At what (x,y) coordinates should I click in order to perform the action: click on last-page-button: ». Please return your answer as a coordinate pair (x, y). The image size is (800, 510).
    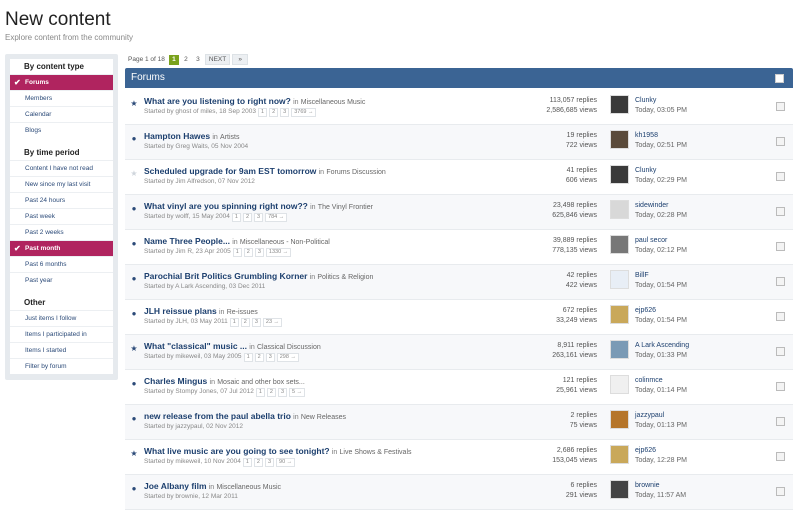
    Looking at the image, I should click on (240, 59).